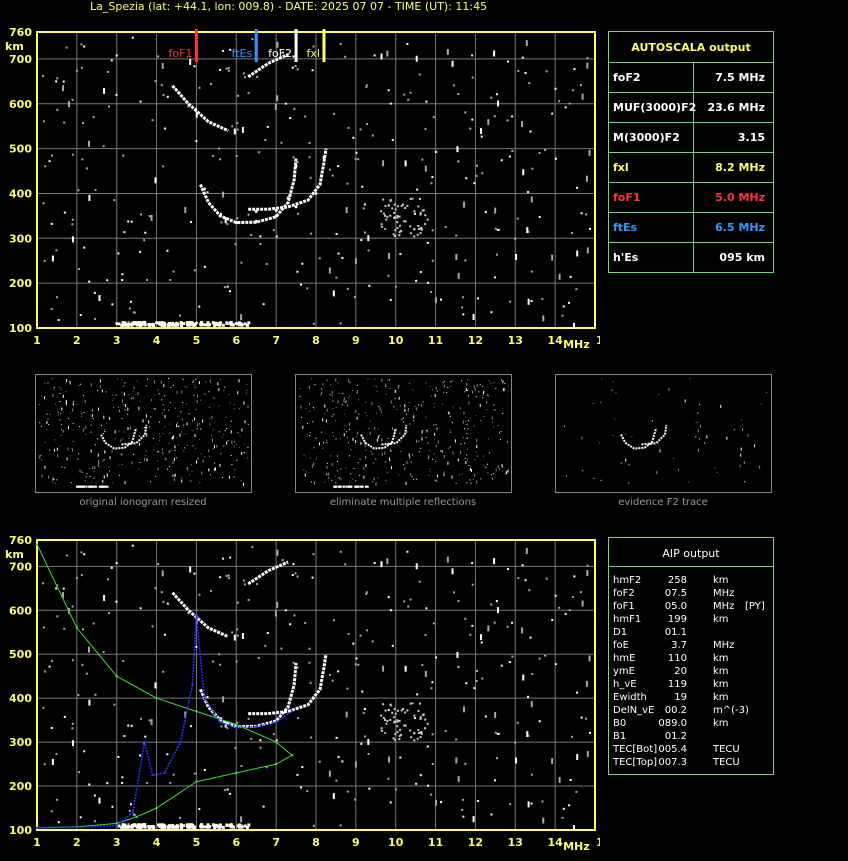  Describe the element at coordinates (691, 137) in the screenshot. I see `autoscala-row: M(3000)F2 3.15` at that location.